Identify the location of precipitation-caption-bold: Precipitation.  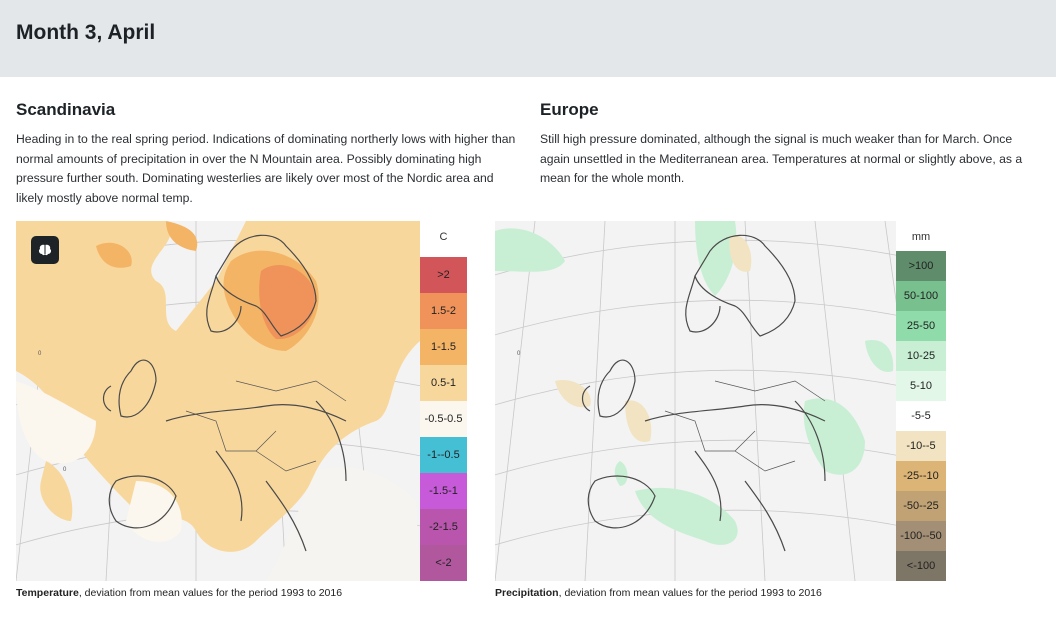
(527, 593).